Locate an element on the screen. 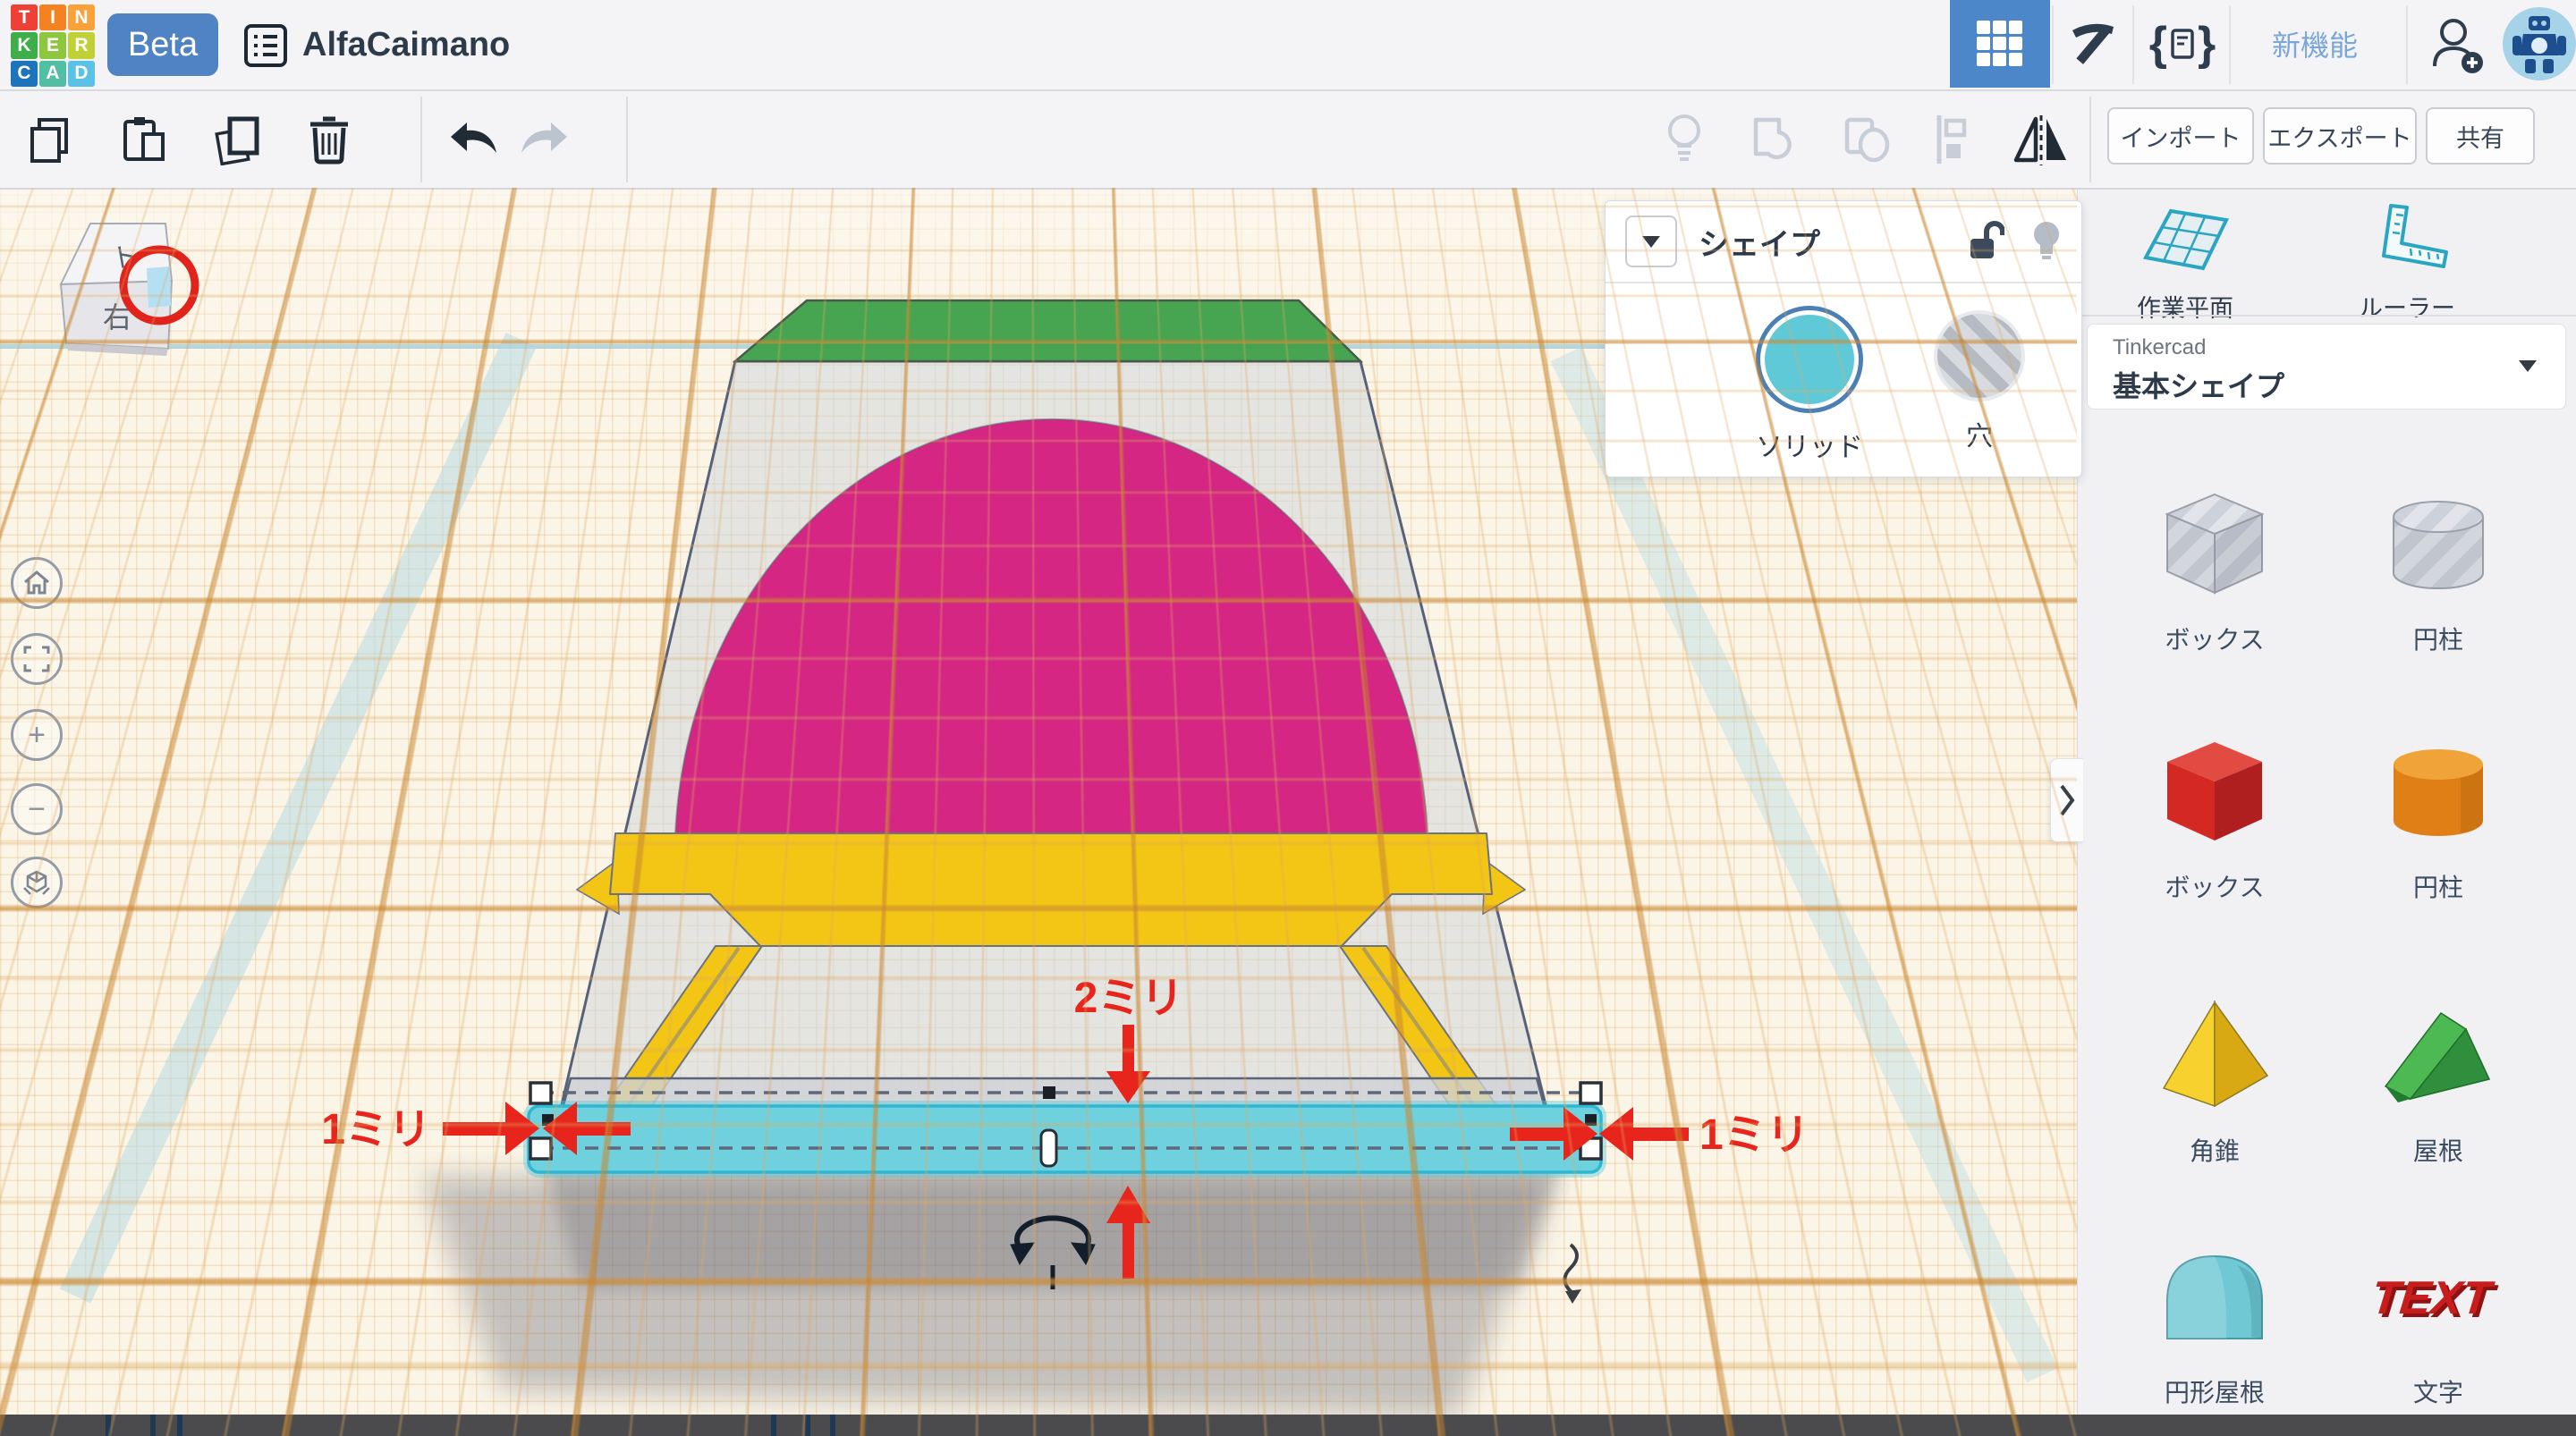  ruler-tool: ルーラー is located at coordinates (2407, 262).